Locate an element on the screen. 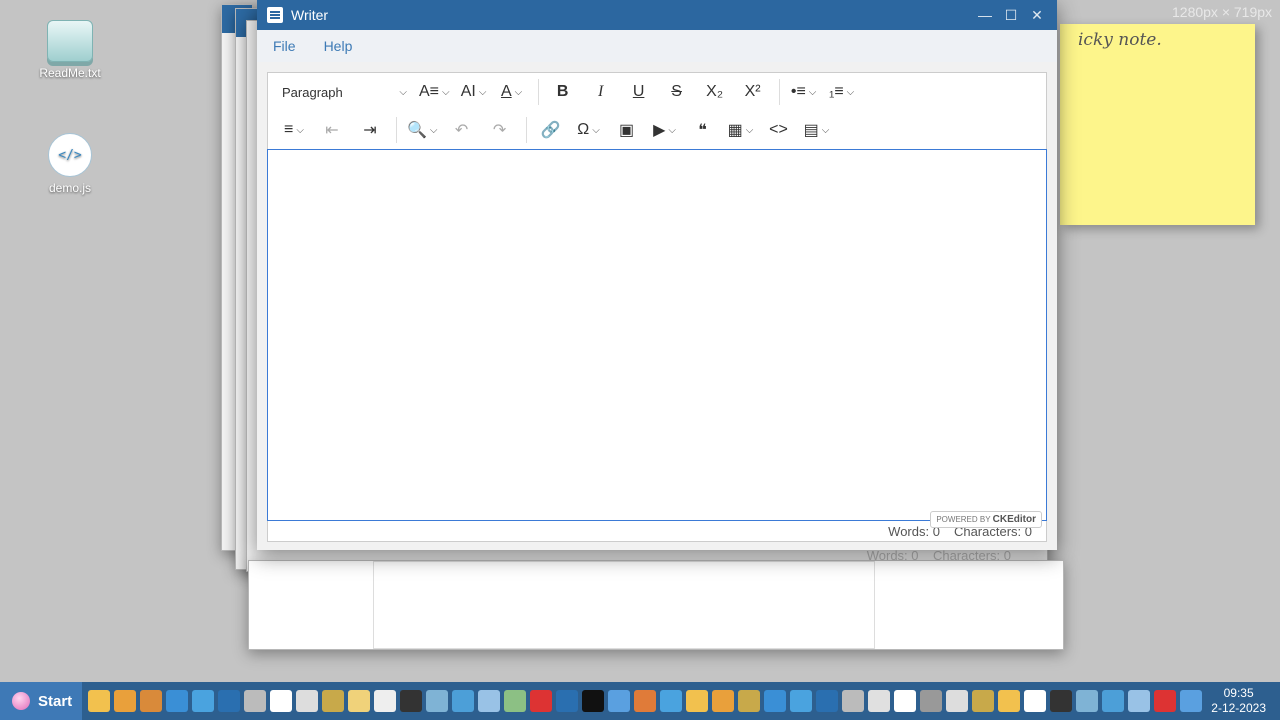 This screenshot has width=1280, height=720. menu-bar: File Help is located at coordinates (657, 46).